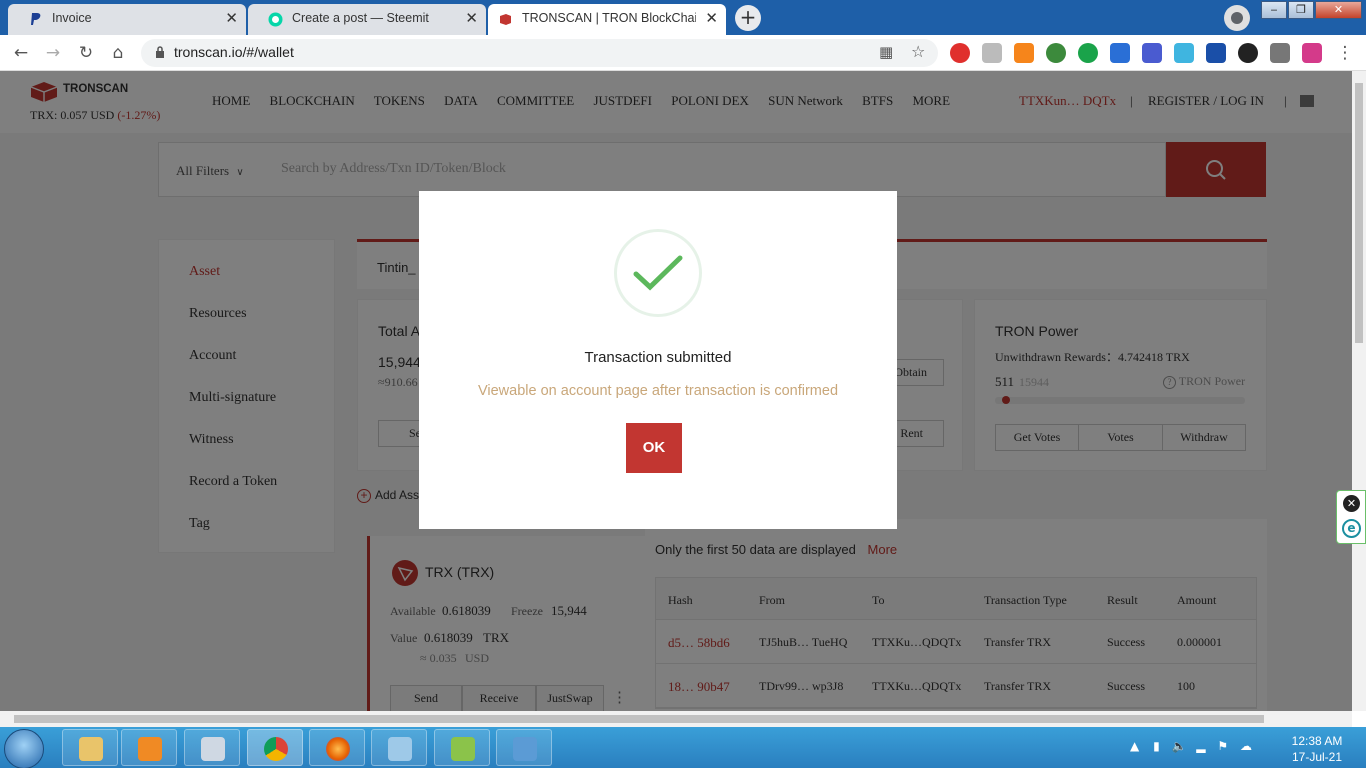 The height and width of the screenshot is (768, 1366). I want to click on calculator-icon, so click(213, 749).